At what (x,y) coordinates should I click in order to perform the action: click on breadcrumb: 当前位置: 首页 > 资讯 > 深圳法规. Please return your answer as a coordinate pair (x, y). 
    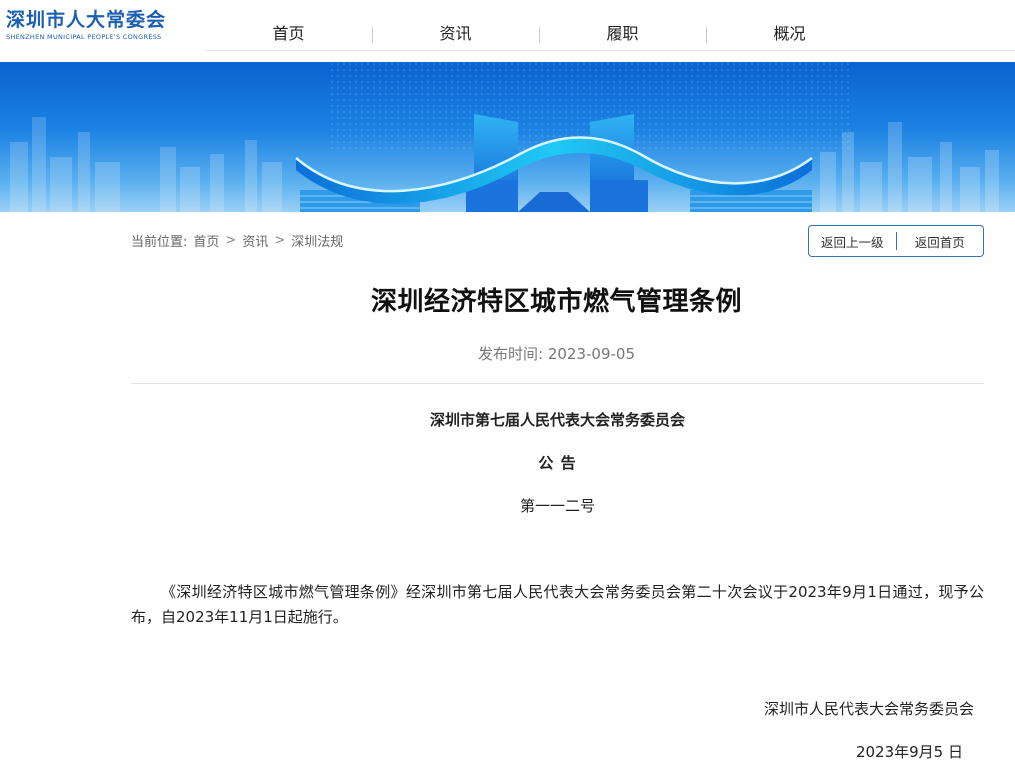
    Looking at the image, I should click on (240, 240).